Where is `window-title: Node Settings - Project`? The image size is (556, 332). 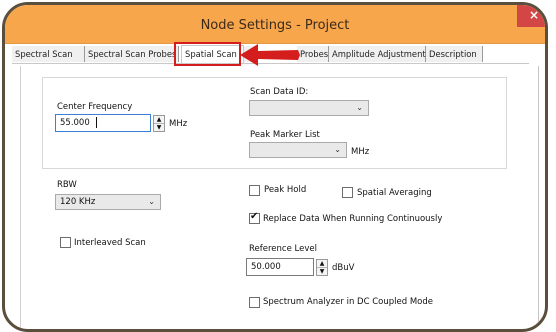
window-title: Node Settings - Project is located at coordinates (275, 25).